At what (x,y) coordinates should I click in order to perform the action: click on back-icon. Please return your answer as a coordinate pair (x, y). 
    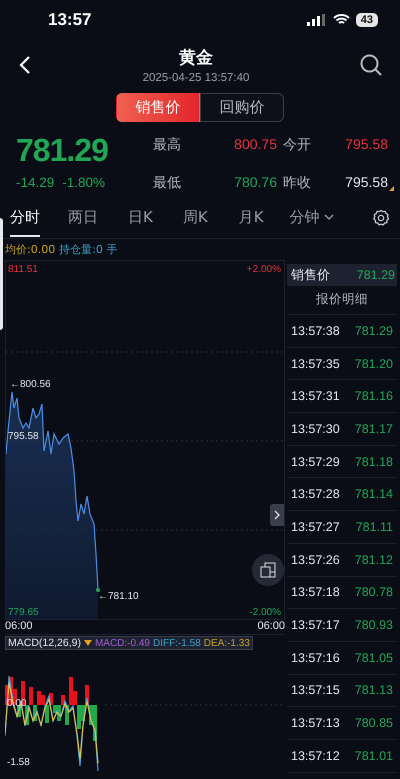
    Looking at the image, I should click on (25, 65).